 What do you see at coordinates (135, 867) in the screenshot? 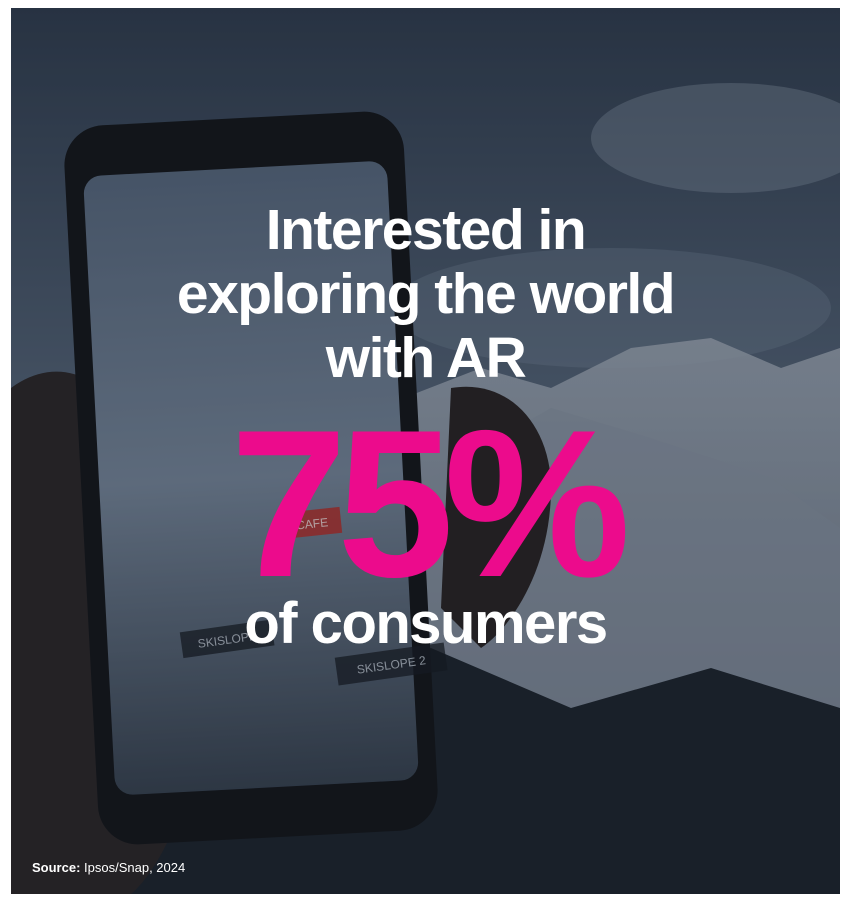
I see `source-text: Ipsos/Snap, 2024` at bounding box center [135, 867].